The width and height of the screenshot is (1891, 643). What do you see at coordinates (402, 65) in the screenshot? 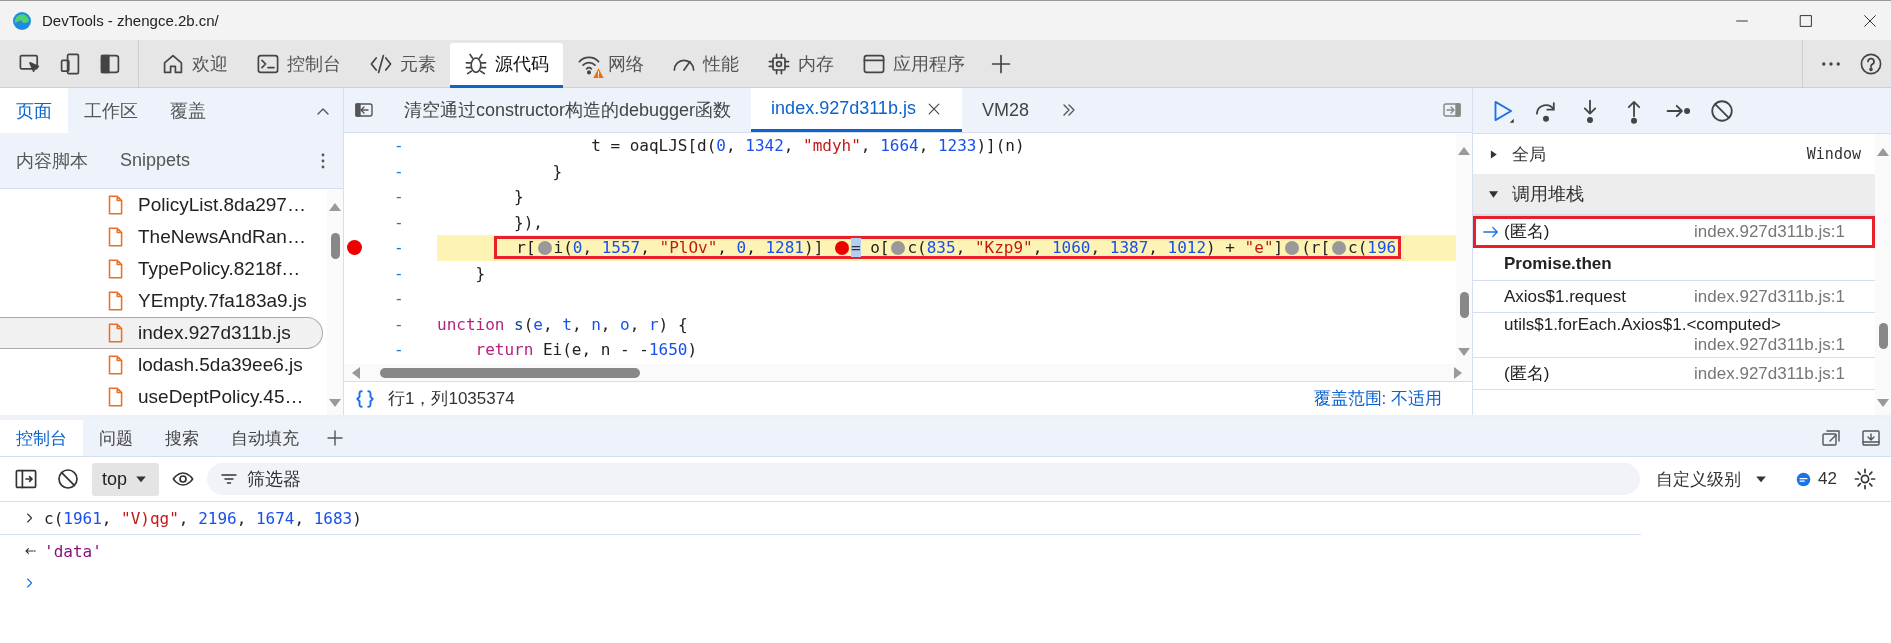
I see `panel-tab: 元素` at bounding box center [402, 65].